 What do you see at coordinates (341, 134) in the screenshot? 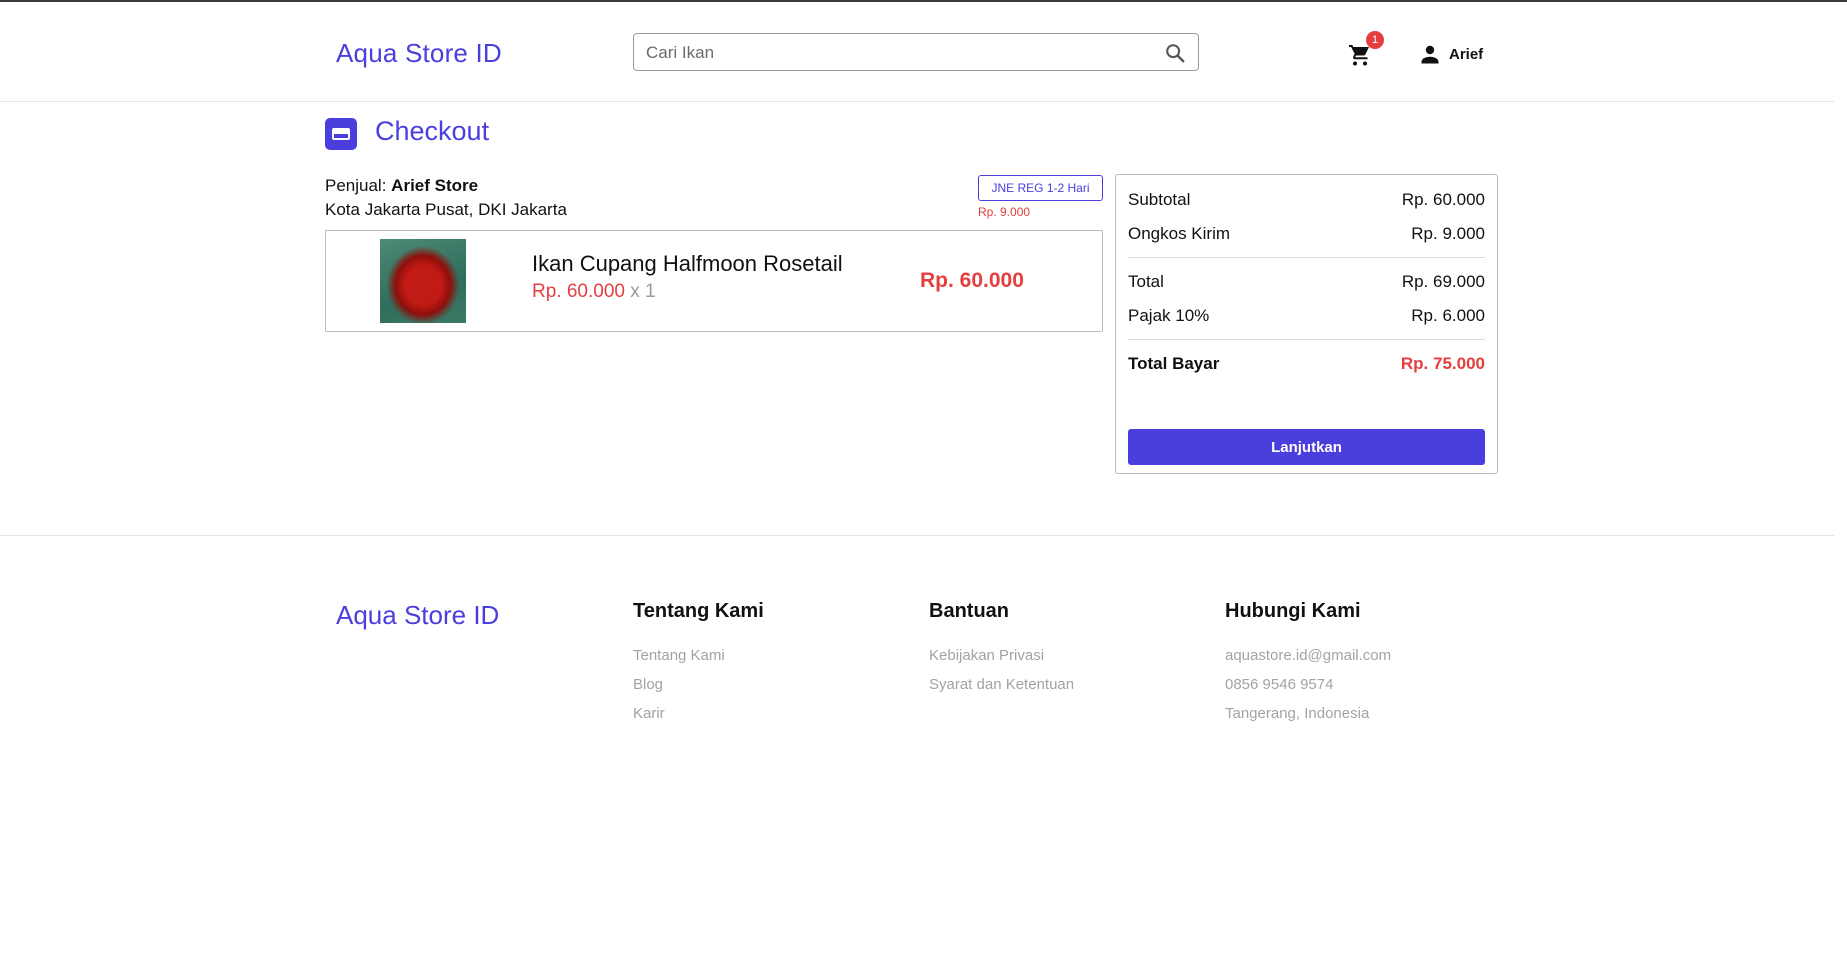
I see `credit-card-icon` at bounding box center [341, 134].